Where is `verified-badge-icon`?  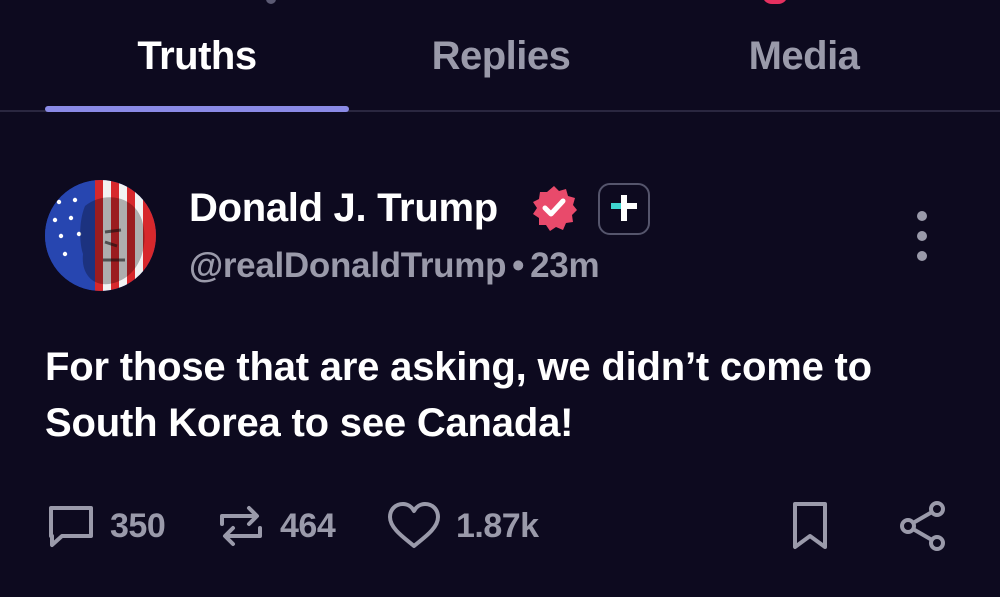 verified-badge-icon is located at coordinates (554, 208).